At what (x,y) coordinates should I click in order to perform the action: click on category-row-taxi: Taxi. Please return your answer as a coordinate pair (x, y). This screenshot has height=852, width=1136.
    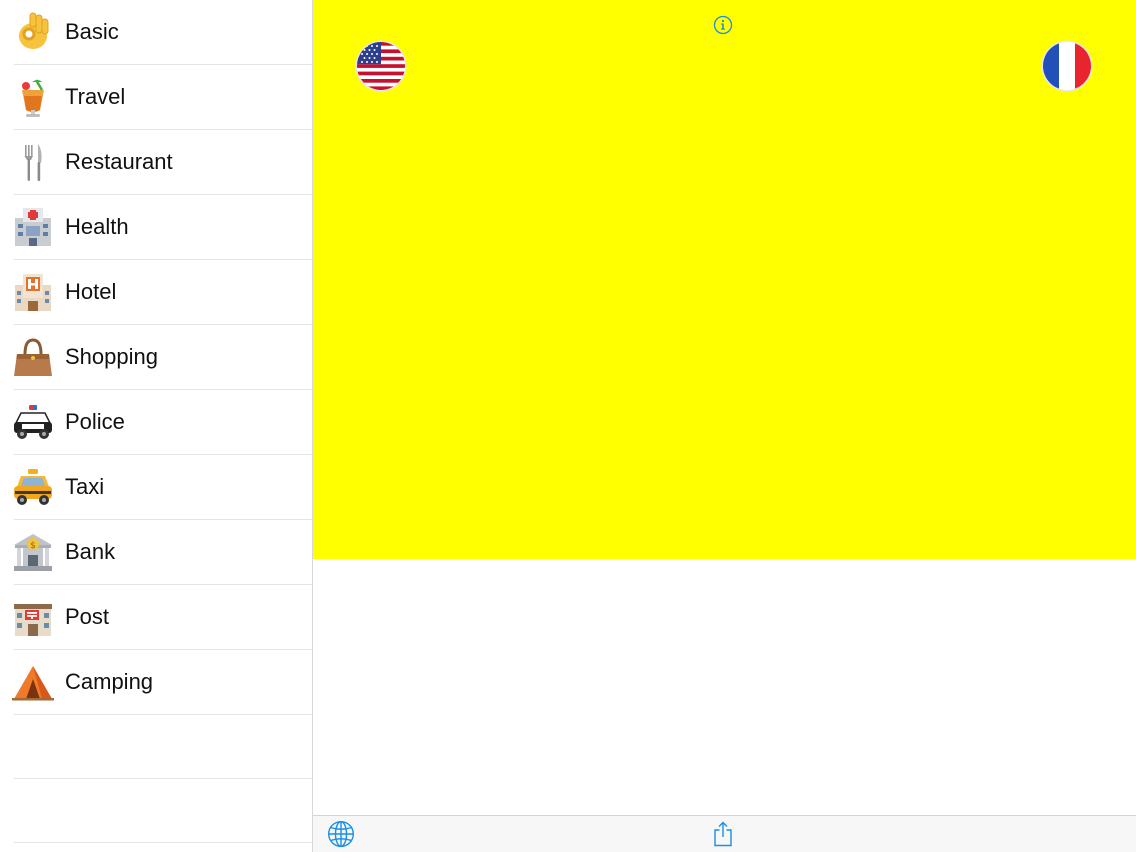
    Looking at the image, I should click on (156, 487).